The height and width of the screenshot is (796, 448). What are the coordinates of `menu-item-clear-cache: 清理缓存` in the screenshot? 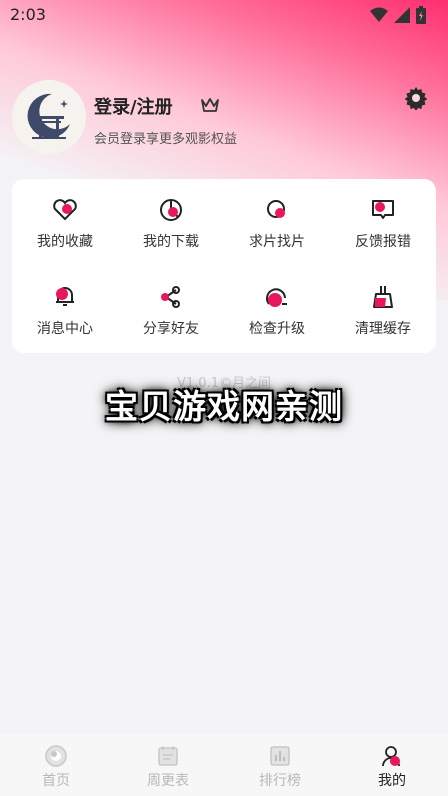 It's located at (383, 309).